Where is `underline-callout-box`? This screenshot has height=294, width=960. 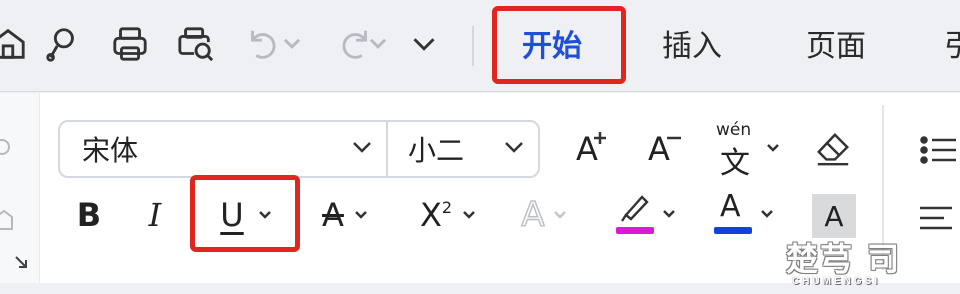 underline-callout-box is located at coordinates (245, 213).